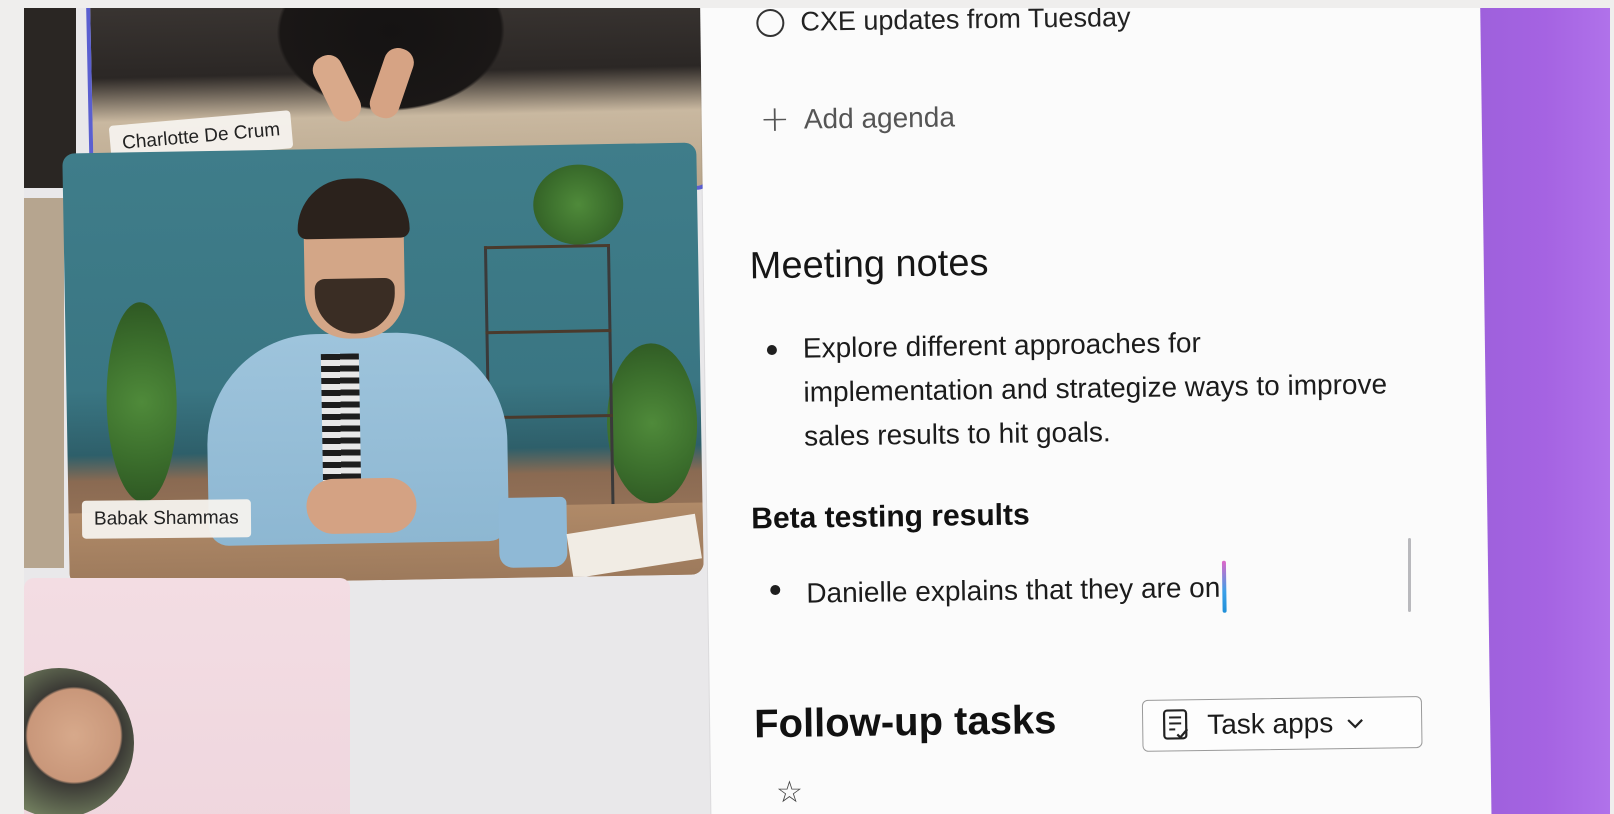 This screenshot has height=814, width=1614. What do you see at coordinates (1270, 723) in the screenshot?
I see `task-apps-label: Task apps` at bounding box center [1270, 723].